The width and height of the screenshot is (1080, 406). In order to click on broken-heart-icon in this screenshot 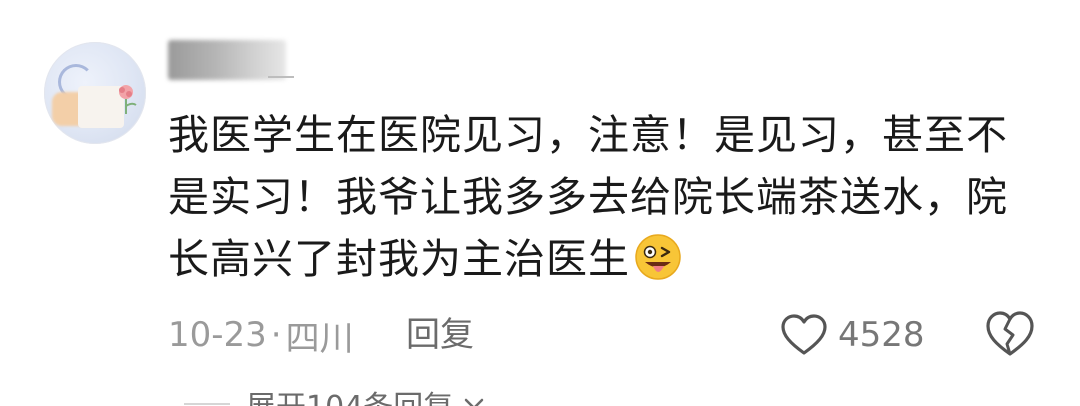, I will do `click(1010, 333)`.